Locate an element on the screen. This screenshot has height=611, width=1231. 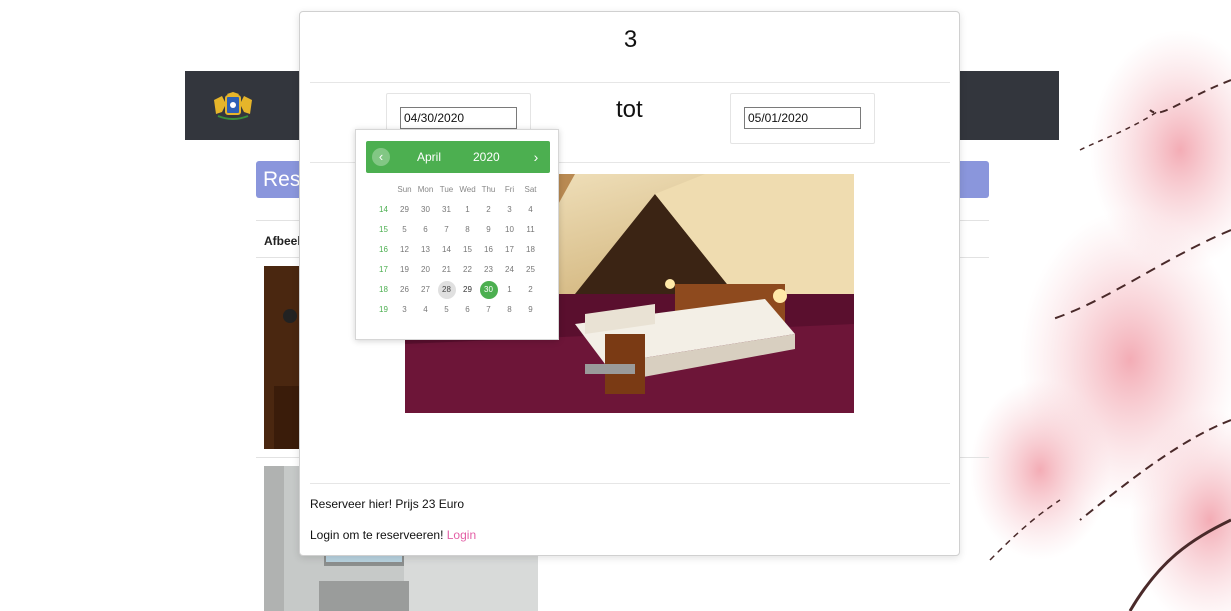
banner-title: Res is located at coordinates (282, 179).